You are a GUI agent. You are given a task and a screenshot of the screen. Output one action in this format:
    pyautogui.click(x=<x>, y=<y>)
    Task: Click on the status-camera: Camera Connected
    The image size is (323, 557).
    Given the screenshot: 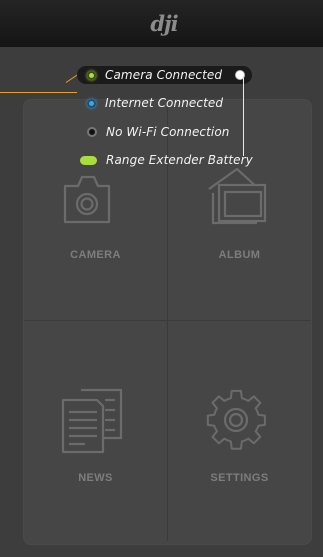 What is the action you would take?
    pyautogui.click(x=154, y=75)
    